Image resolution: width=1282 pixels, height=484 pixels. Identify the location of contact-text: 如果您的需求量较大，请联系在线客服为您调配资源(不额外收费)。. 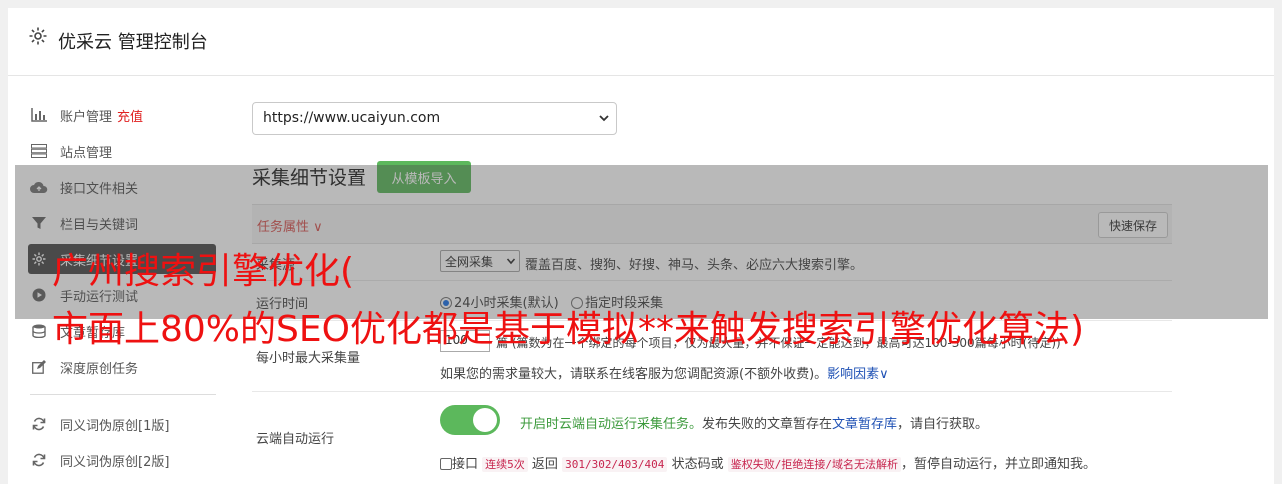
(634, 374).